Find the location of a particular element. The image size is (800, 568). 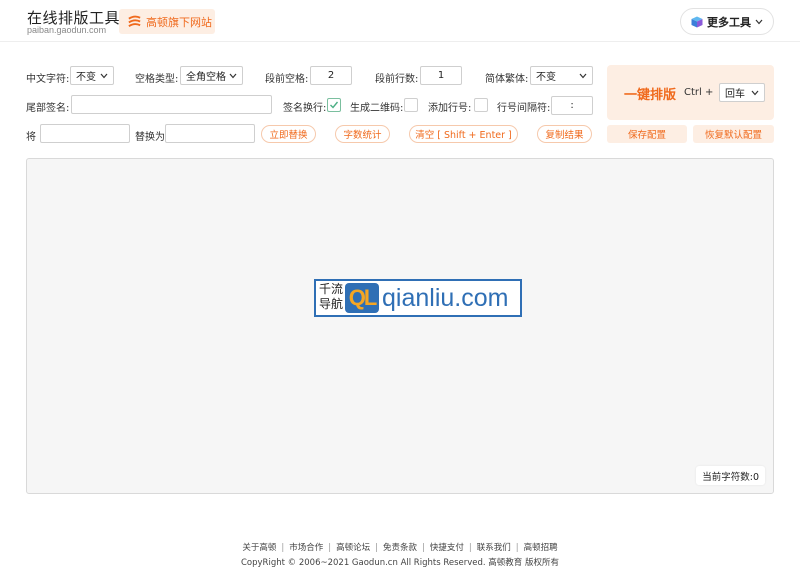

word-count-button: 字数统计 is located at coordinates (362, 134).